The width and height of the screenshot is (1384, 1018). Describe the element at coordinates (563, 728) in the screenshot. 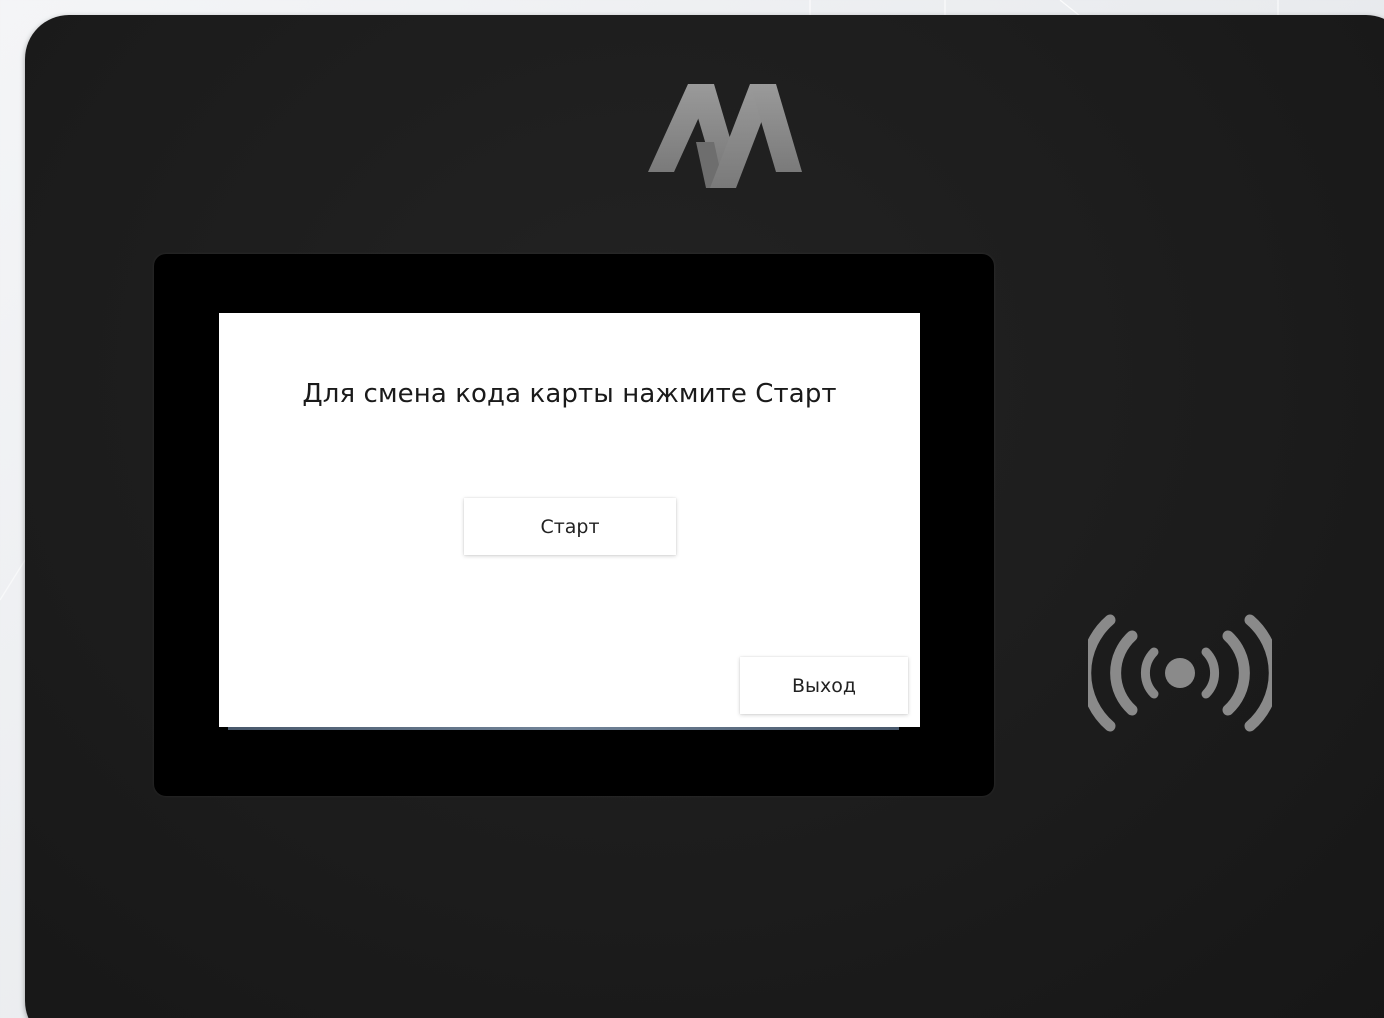

I see `screen-edge-glare` at that location.